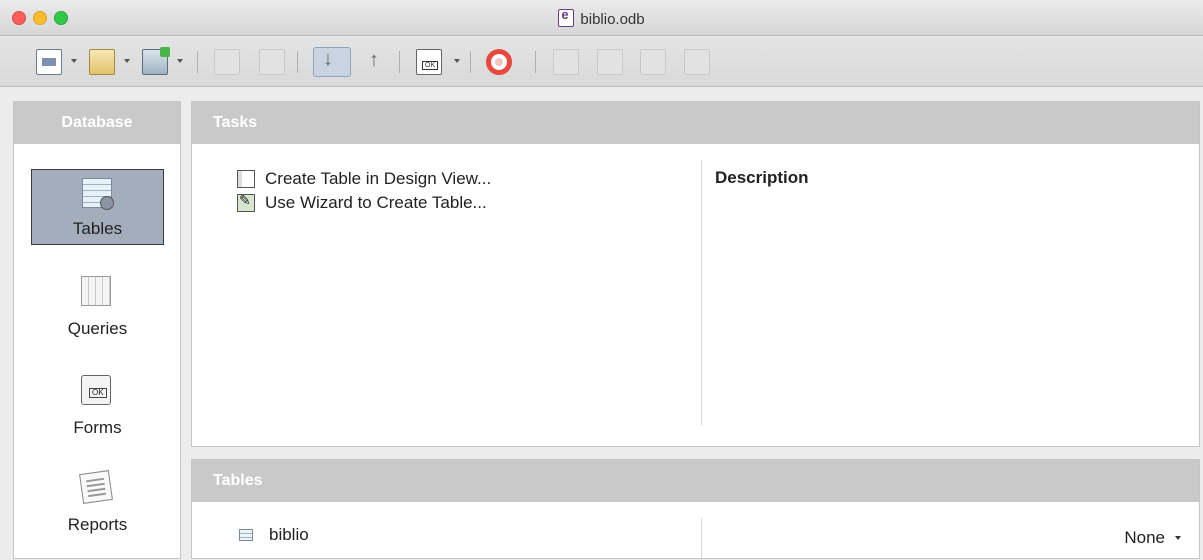  What do you see at coordinates (272, 62) in the screenshot?
I see `paste-icon` at bounding box center [272, 62].